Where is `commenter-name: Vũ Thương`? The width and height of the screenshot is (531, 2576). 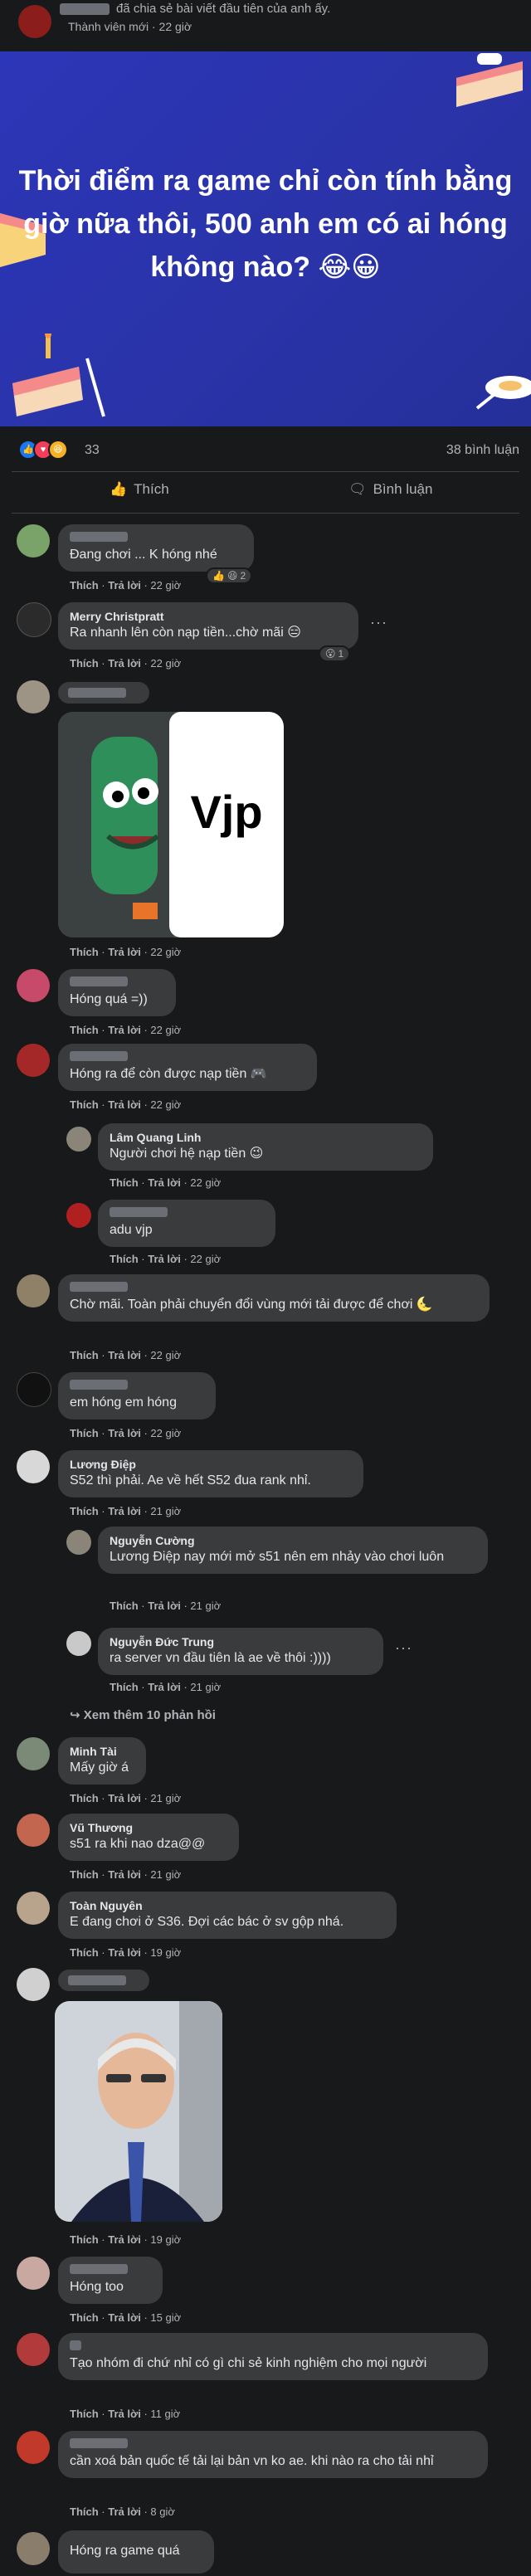
commenter-name: Vũ Thương is located at coordinates (148, 1827).